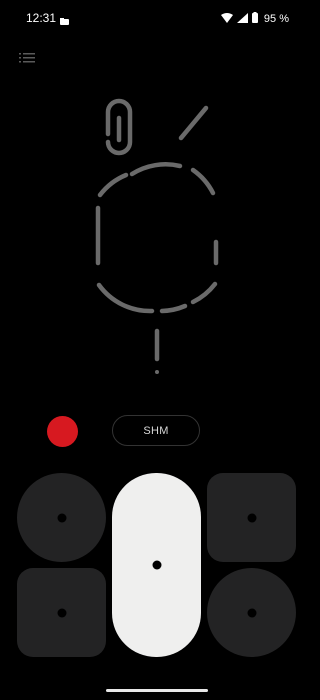 Image resolution: width=320 pixels, height=700 pixels. Describe the element at coordinates (62, 431) in the screenshot. I see `record-button` at that location.